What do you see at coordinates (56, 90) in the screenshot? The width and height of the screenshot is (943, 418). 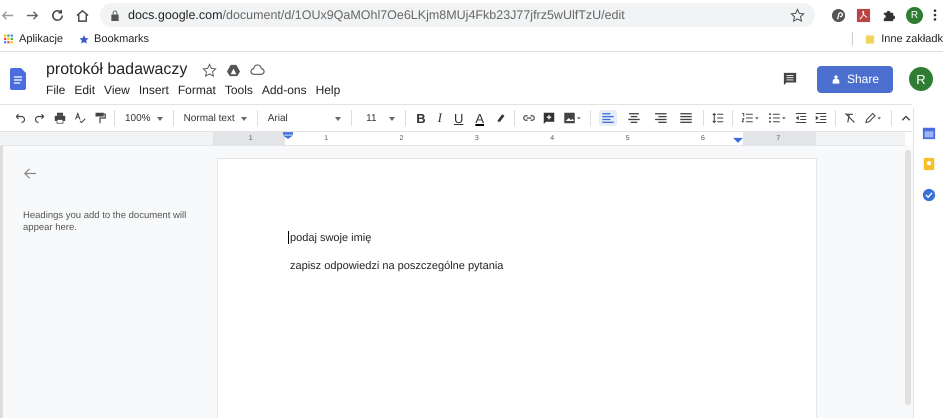 I see `menu-item: File` at bounding box center [56, 90].